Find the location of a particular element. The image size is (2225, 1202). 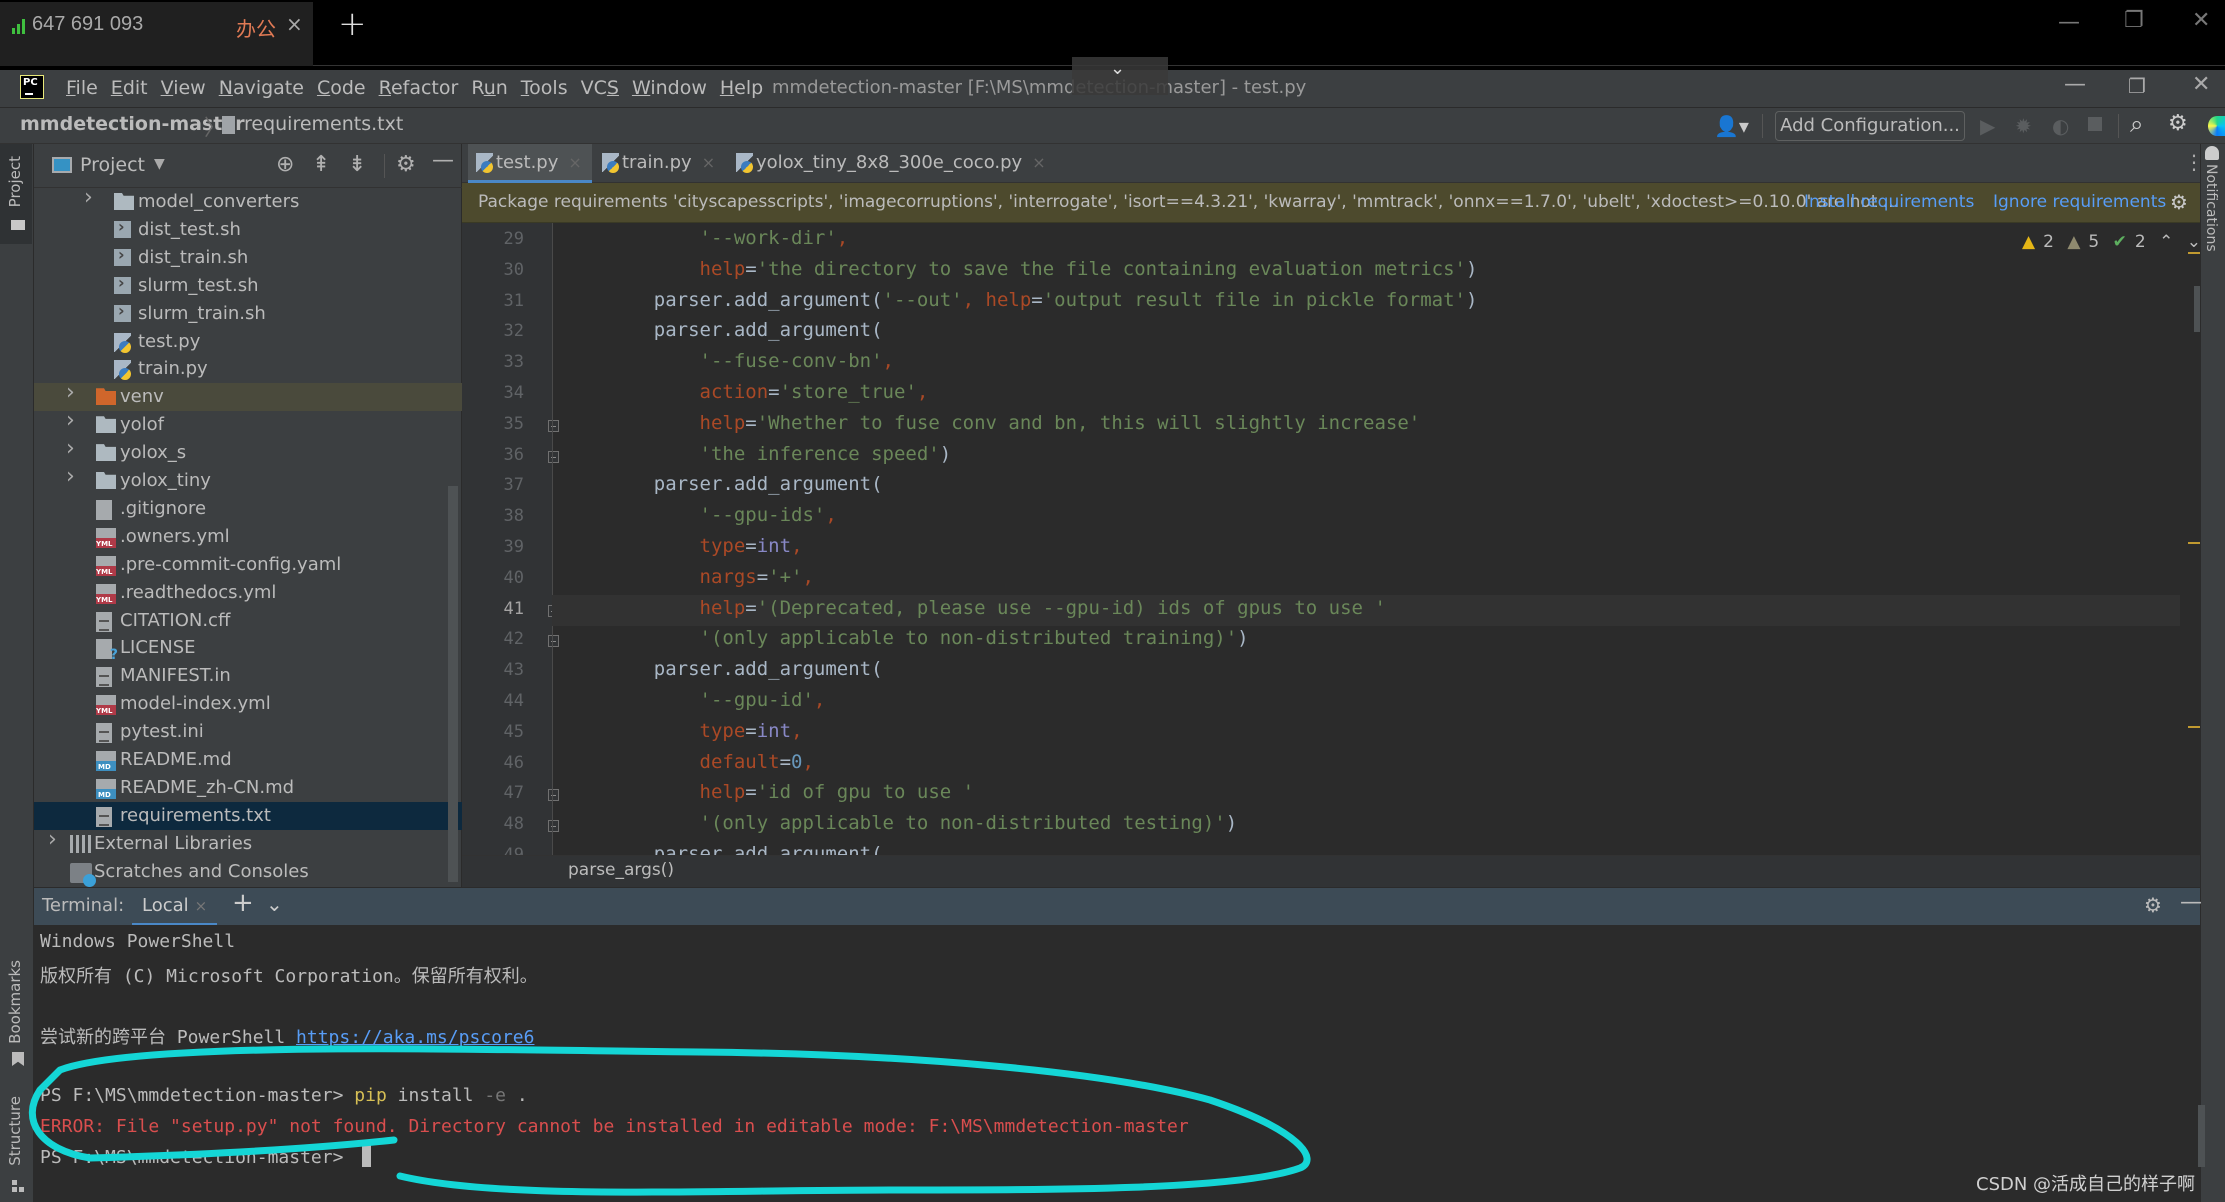

tree-item: slurm_train.sh is located at coordinates (248, 314).